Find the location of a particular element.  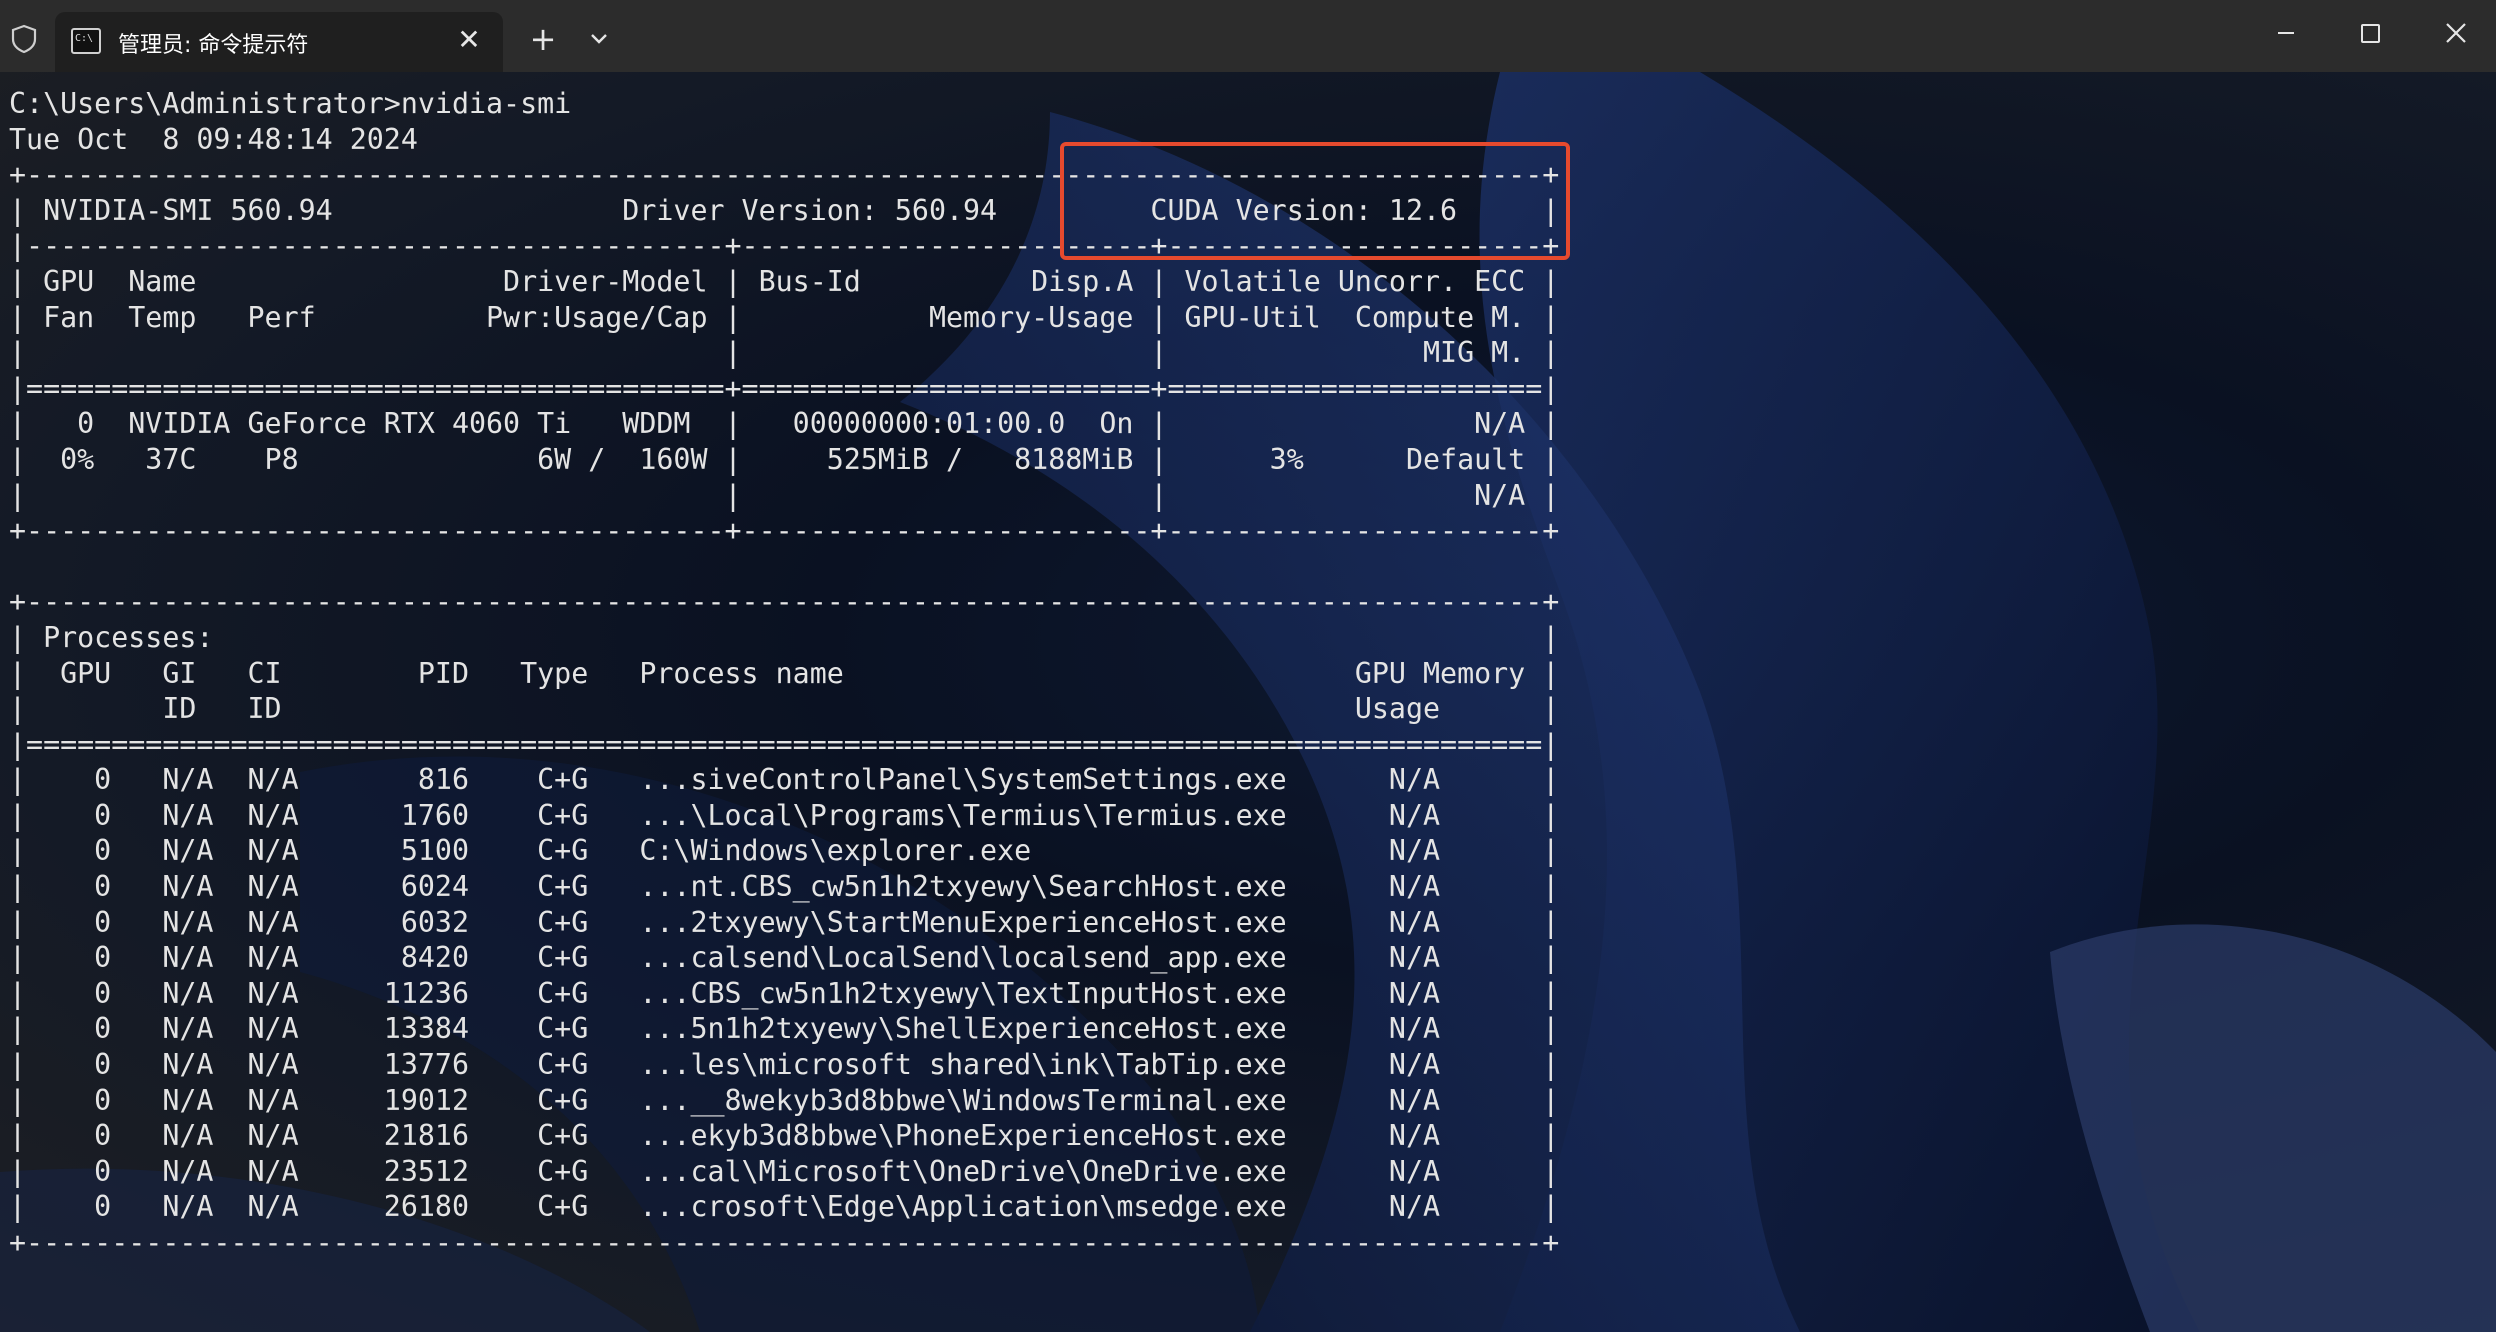

plus-icon: + is located at coordinates (543, 39).